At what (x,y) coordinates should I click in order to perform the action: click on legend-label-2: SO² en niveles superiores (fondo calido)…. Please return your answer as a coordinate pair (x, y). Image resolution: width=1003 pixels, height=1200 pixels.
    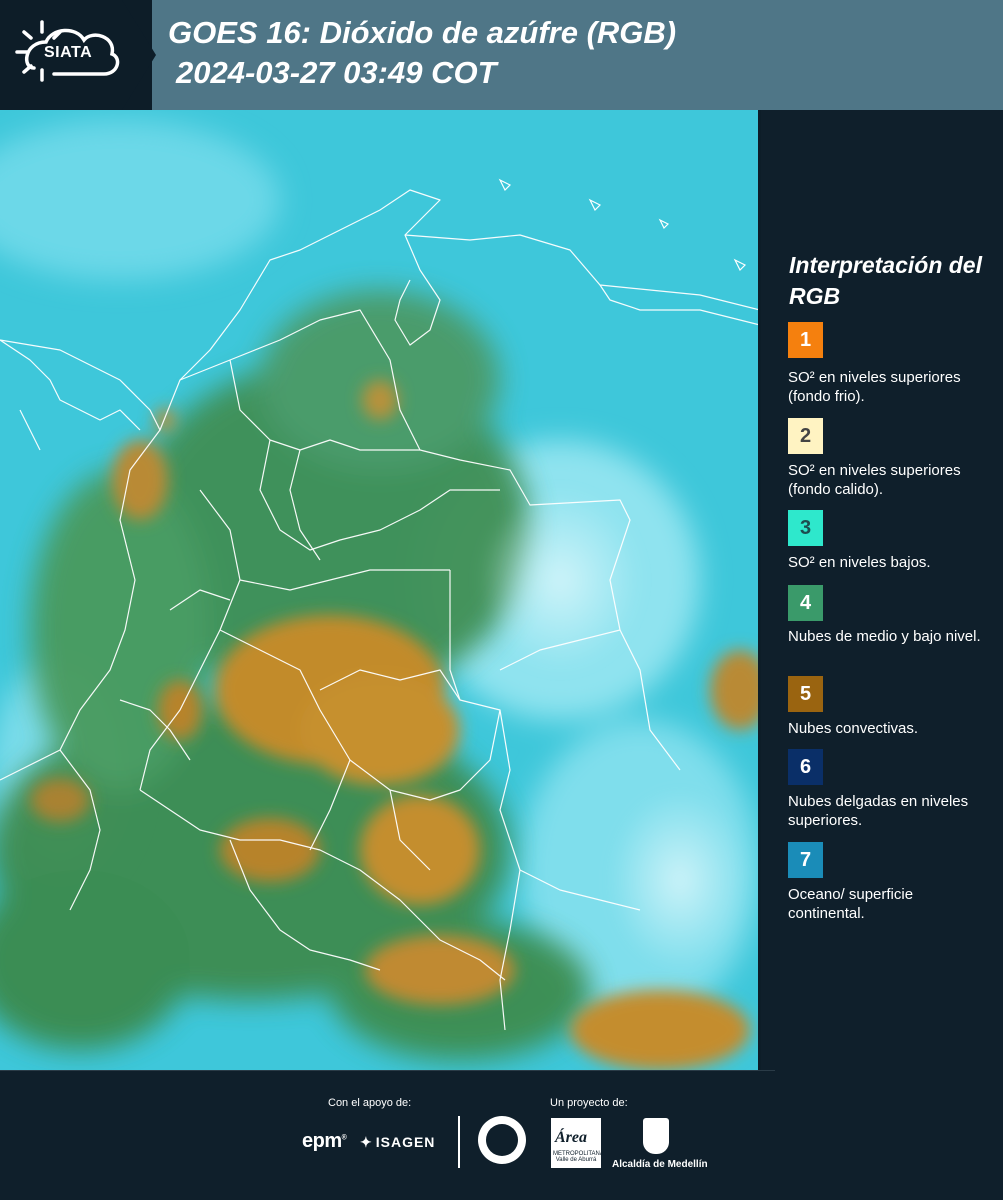
    Looking at the image, I should click on (874, 480).